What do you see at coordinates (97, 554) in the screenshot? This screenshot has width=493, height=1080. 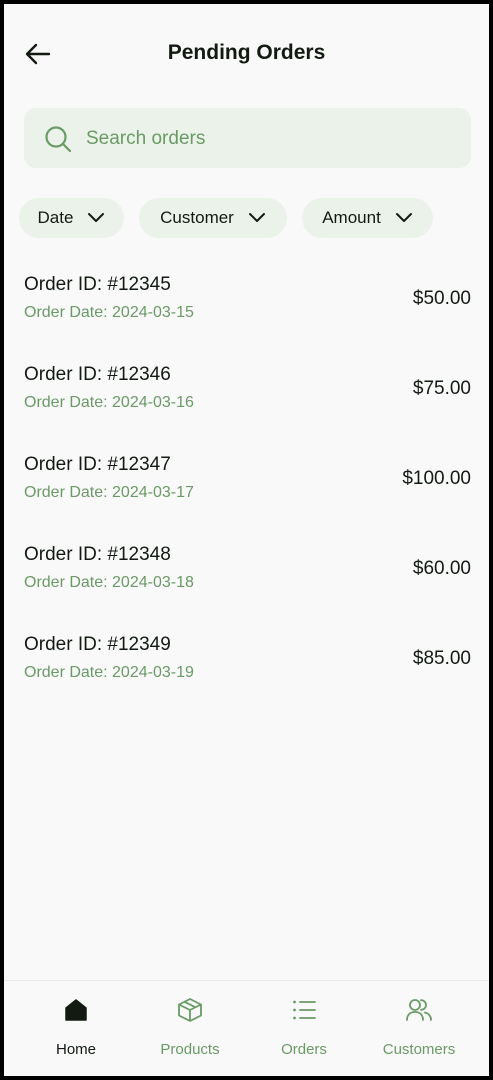 I see `order-id: Order ID: #12348` at bounding box center [97, 554].